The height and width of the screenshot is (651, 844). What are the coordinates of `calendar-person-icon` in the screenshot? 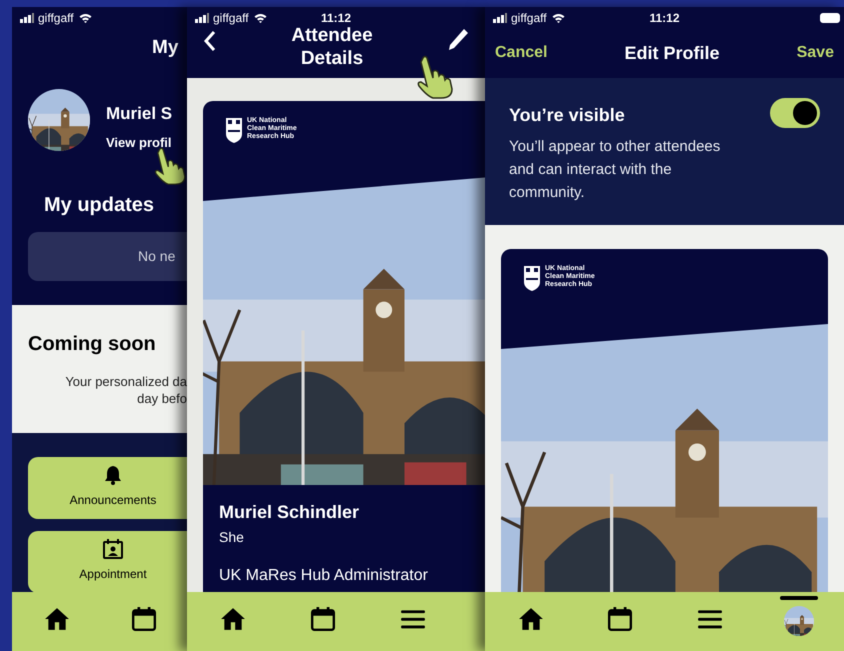 It's located at (113, 549).